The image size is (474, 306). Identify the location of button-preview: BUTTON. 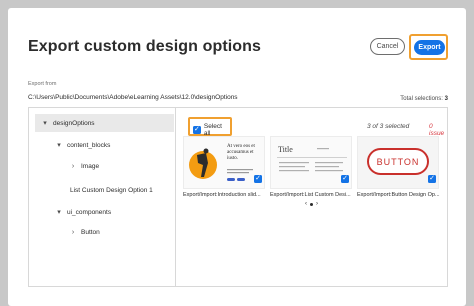
(398, 161).